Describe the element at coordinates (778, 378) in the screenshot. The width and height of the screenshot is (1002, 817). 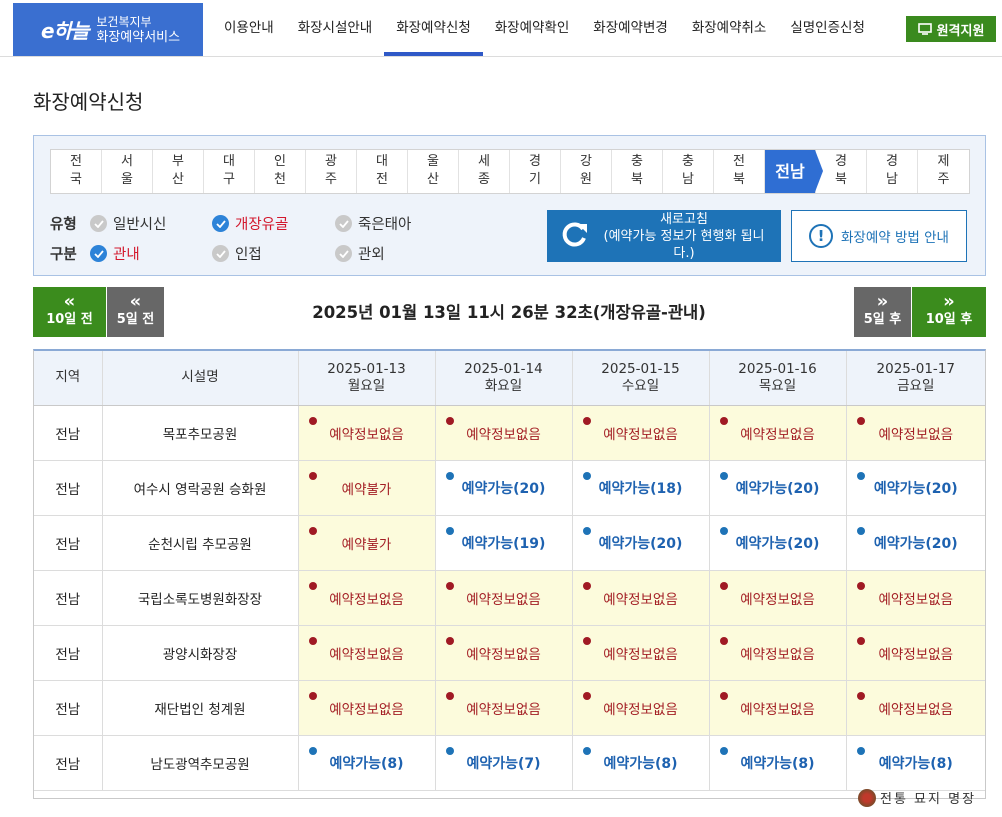
I see `col-date-header: 2025-01-16 목요일` at that location.